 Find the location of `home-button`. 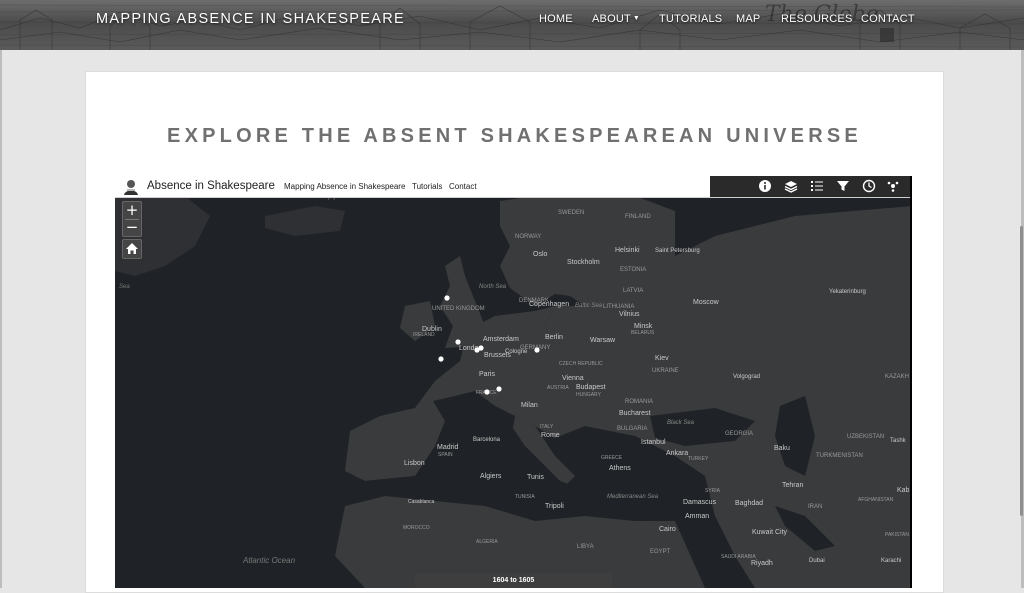

home-button is located at coordinates (132, 249).